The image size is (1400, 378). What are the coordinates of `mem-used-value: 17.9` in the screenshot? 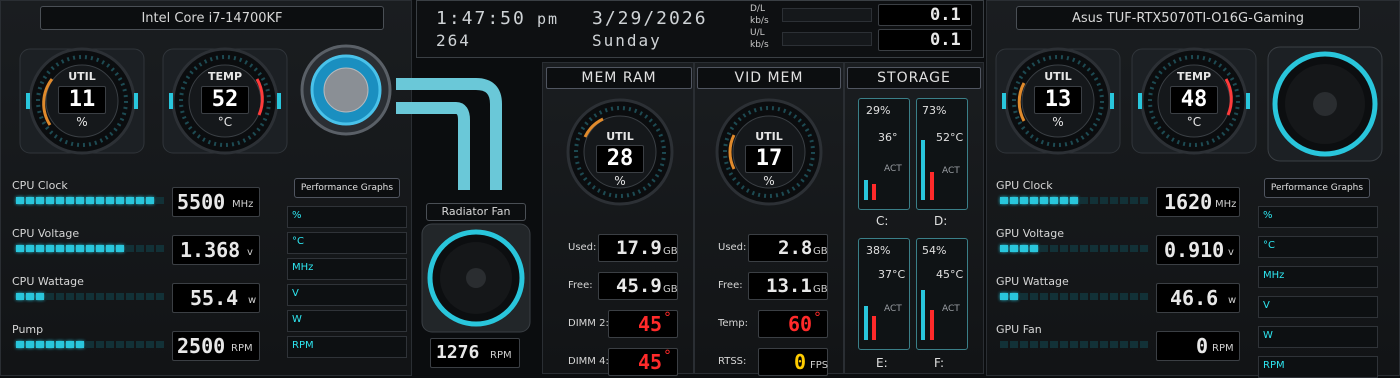 It's located at (639, 248).